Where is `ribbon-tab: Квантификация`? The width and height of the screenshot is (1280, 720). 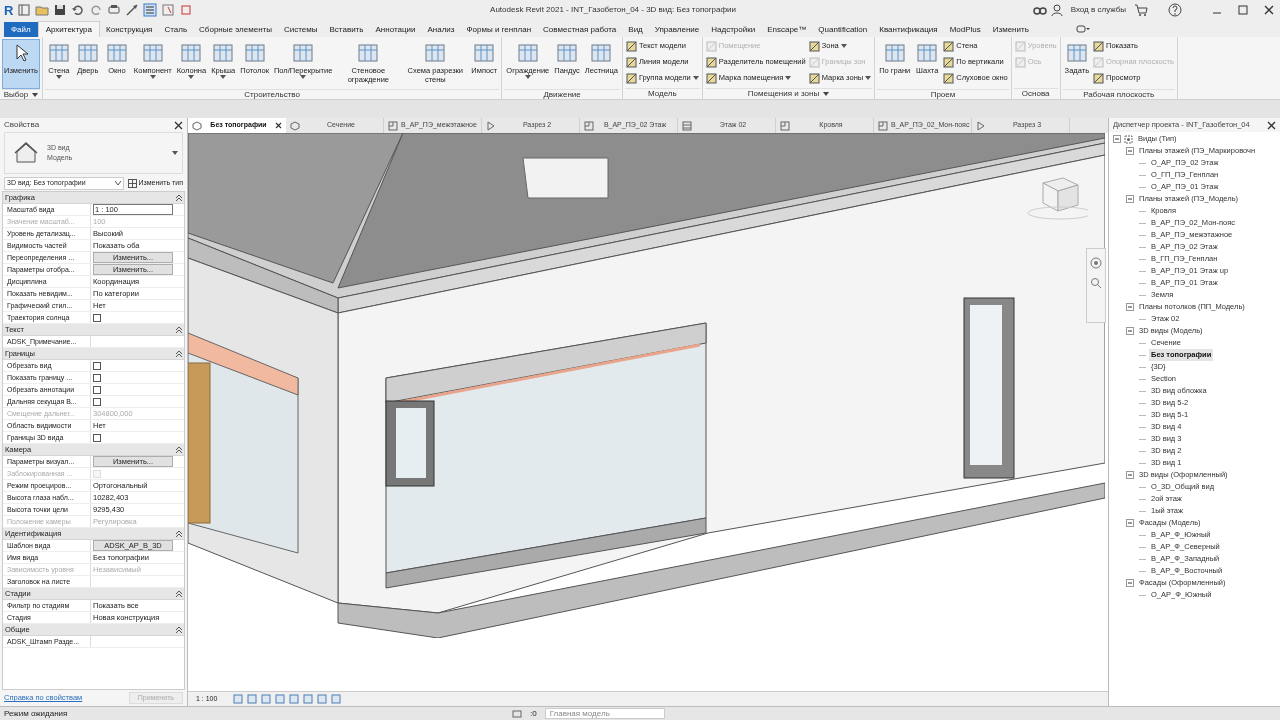 ribbon-tab: Квантификация is located at coordinates (908, 29).